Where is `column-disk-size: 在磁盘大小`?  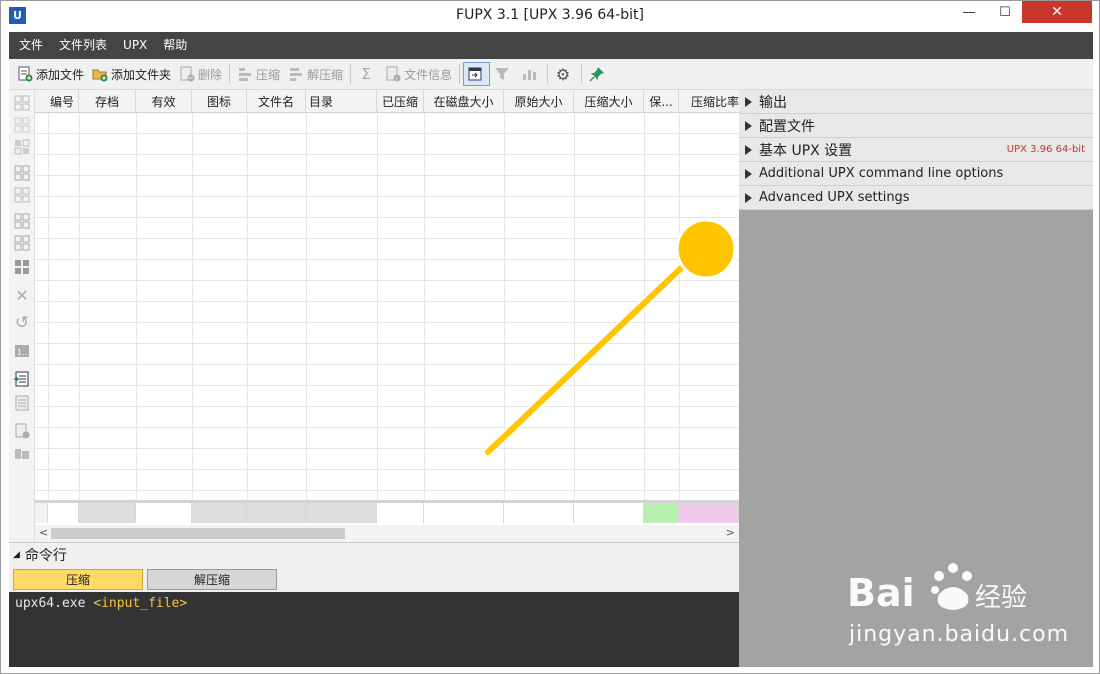 column-disk-size: 在磁盘大小 is located at coordinates (464, 101).